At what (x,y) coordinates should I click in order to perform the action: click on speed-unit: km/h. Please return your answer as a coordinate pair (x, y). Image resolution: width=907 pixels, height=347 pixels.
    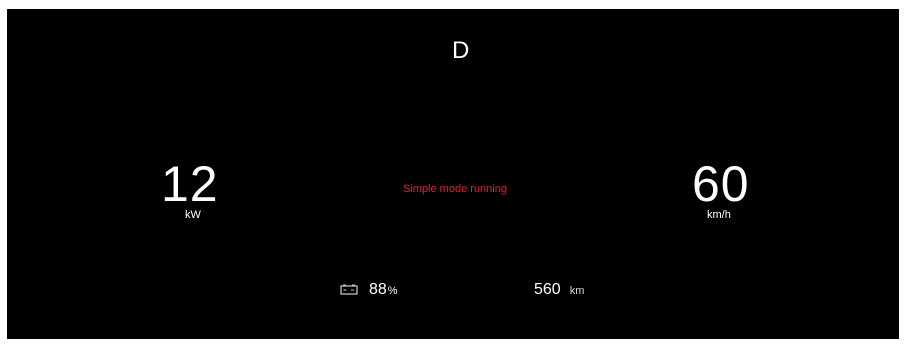
    Looking at the image, I should click on (719, 215).